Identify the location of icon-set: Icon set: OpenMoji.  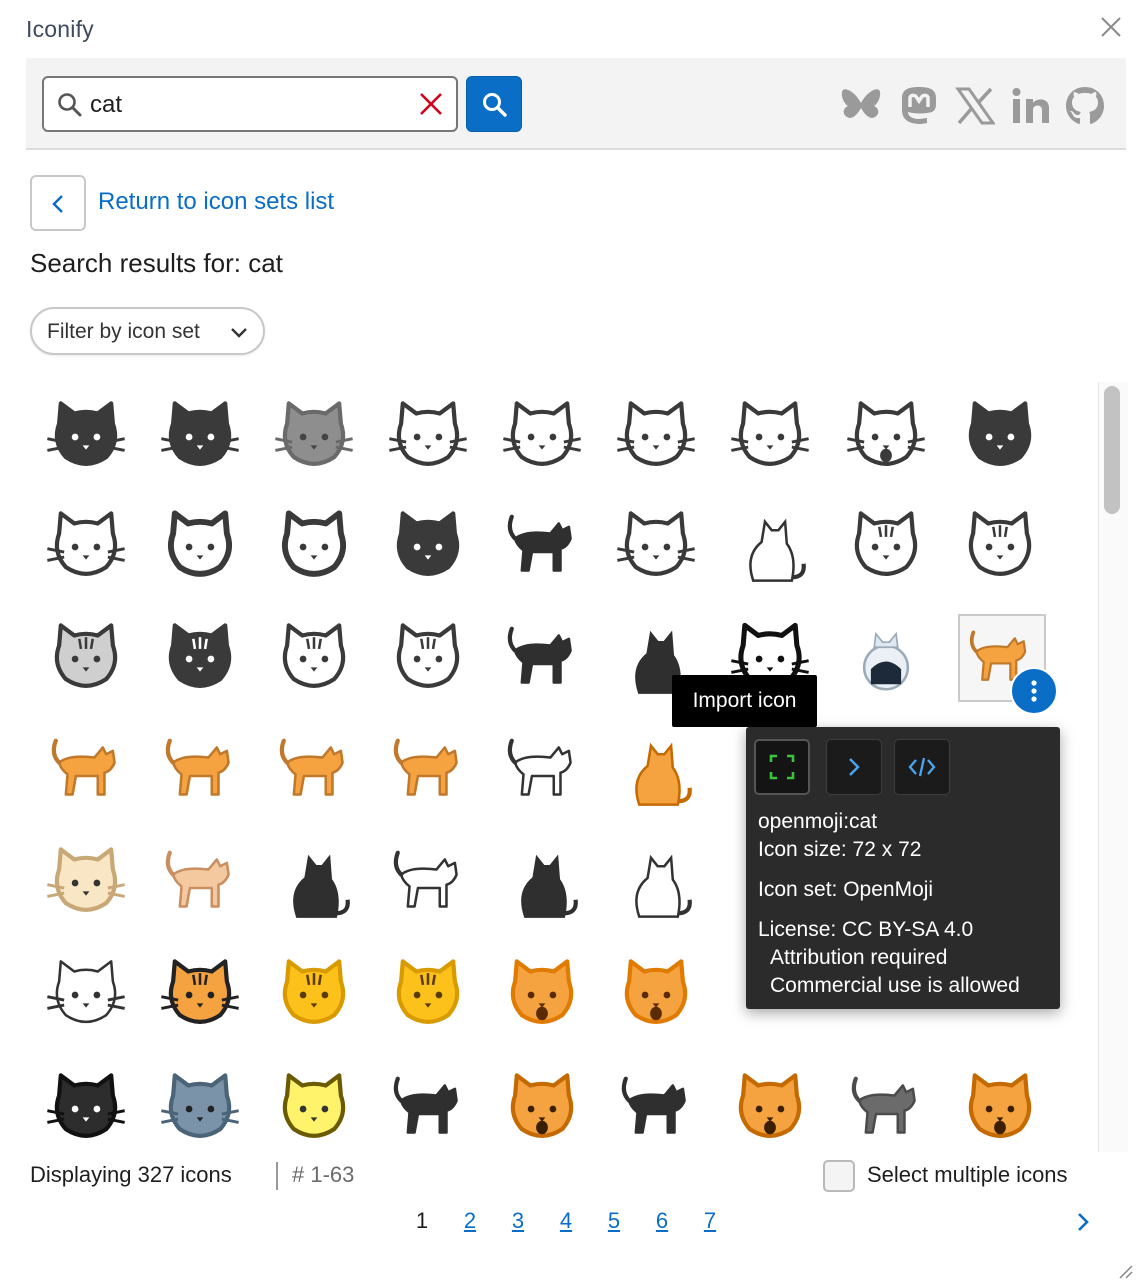
(846, 889).